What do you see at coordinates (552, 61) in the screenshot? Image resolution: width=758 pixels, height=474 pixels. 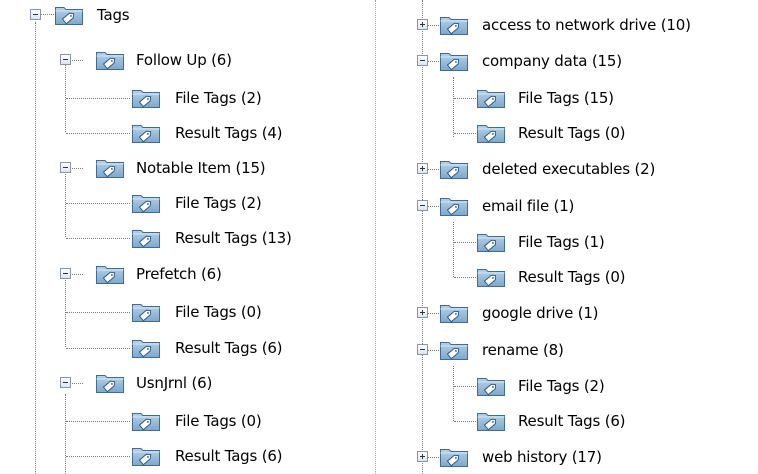 I see `tree-node-label: company data (15)` at bounding box center [552, 61].